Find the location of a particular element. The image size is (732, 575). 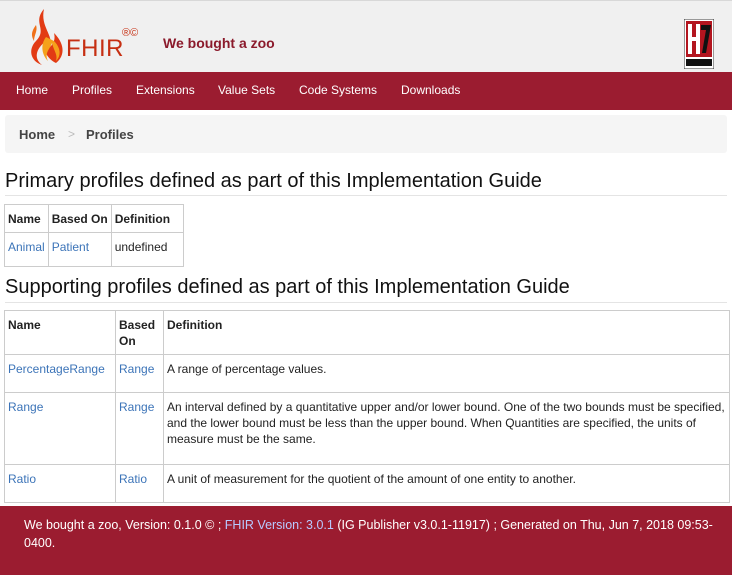

based-on-link-ratio: Ratio is located at coordinates (133, 479).